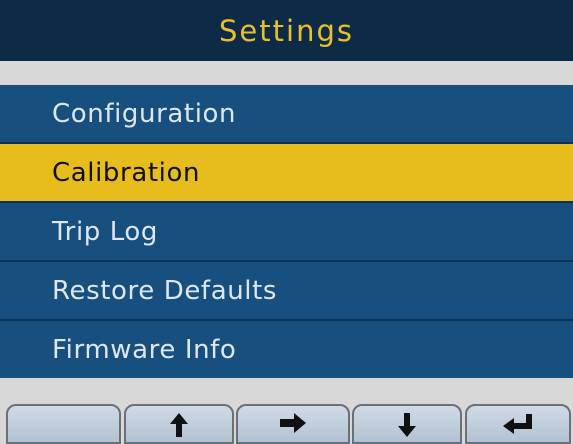 The height and width of the screenshot is (444, 573). I want to click on menu-item-firmware-info: Firmware Info, so click(286, 349).